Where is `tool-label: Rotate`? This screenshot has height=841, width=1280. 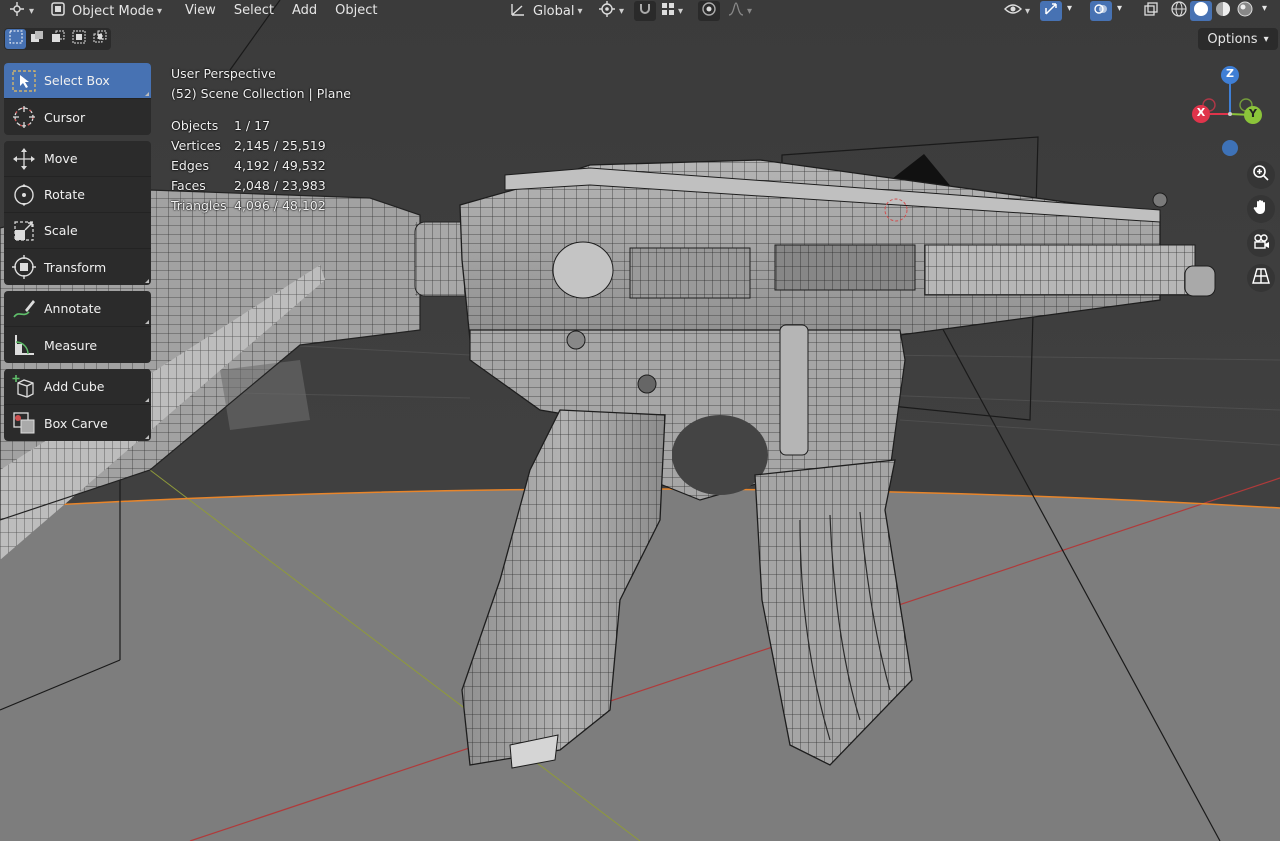 tool-label: Rotate is located at coordinates (64, 194).